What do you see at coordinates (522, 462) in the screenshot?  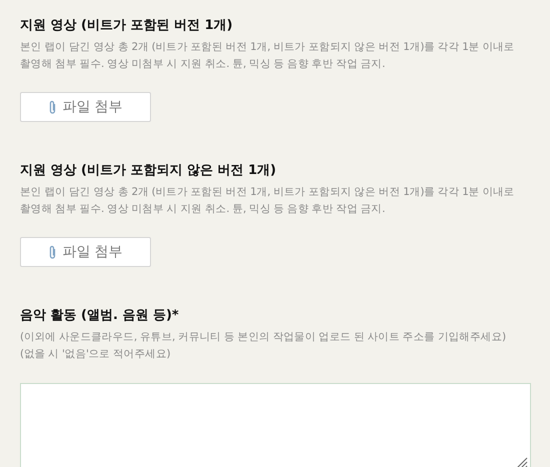 I see `resize-handle-icon` at bounding box center [522, 462].